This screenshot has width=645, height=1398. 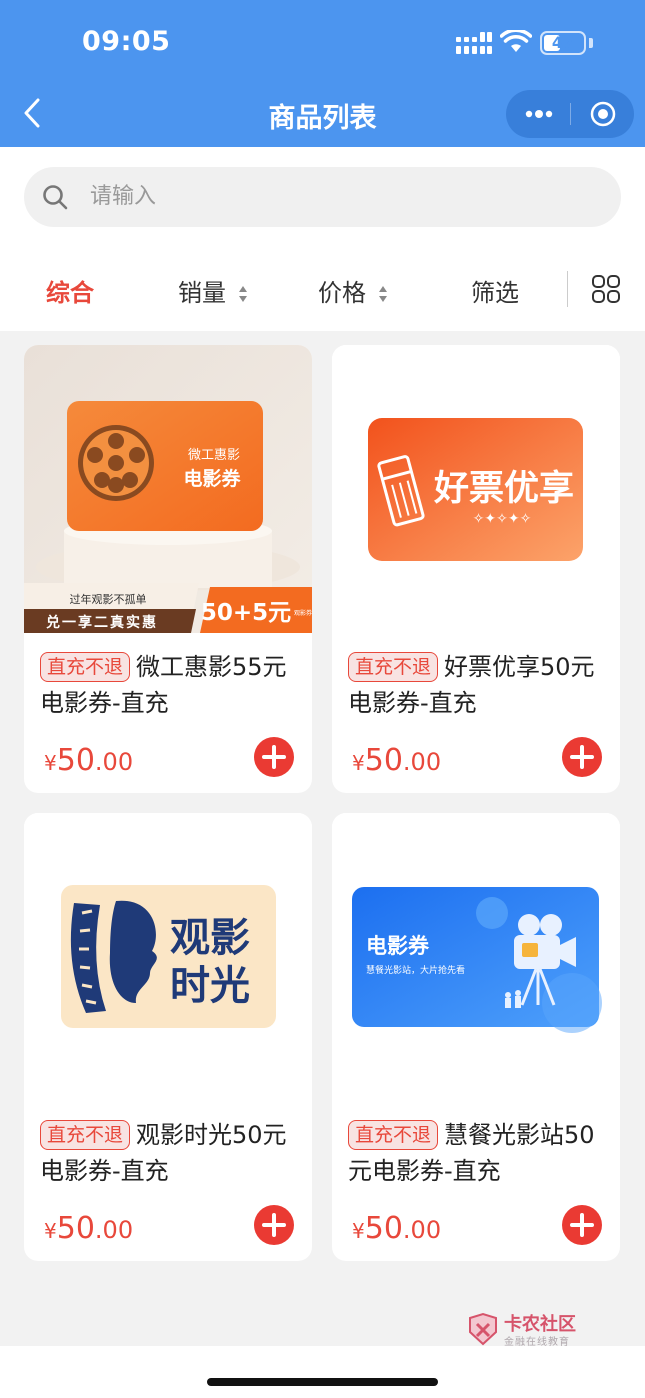 I want to click on close-target-icon, so click(x=603, y=114).